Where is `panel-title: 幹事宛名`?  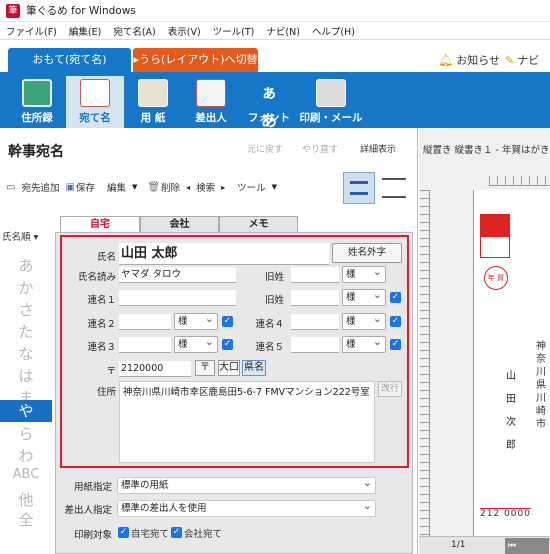 panel-title: 幹事宛名 is located at coordinates (36, 152).